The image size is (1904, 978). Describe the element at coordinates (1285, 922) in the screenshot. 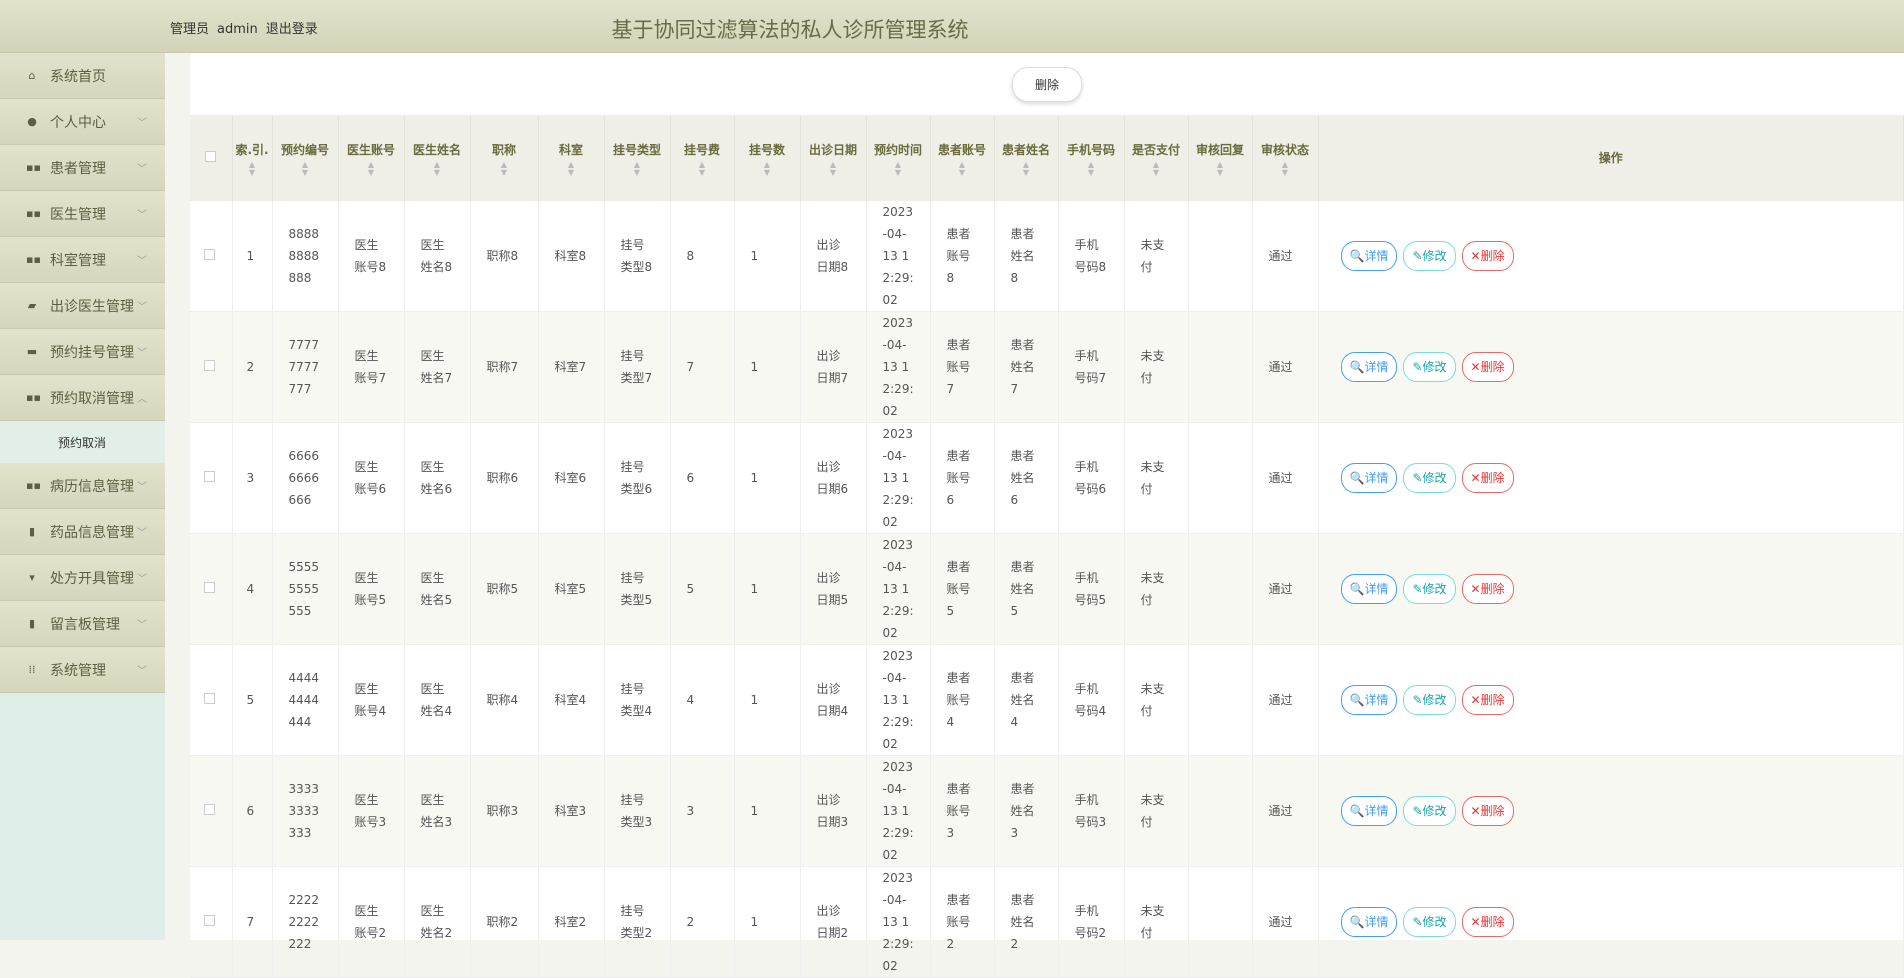

I see `table-cell: 通过` at that location.